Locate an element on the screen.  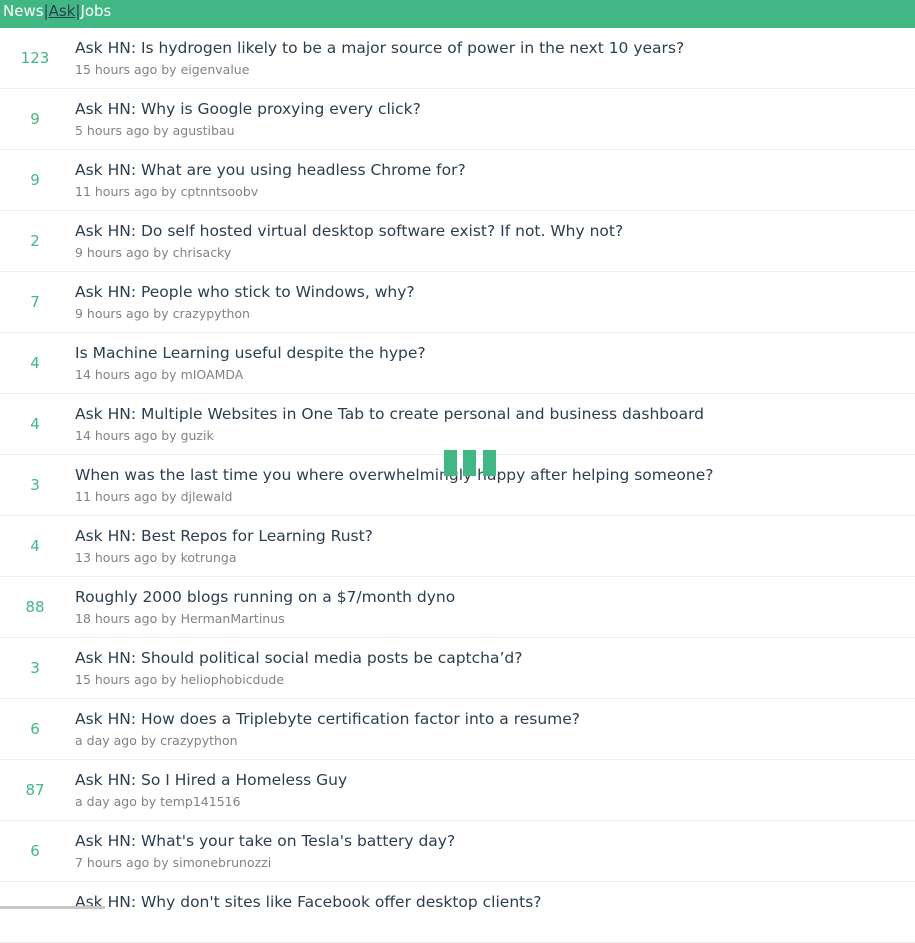
top-nav-bar: News|Ask|Jobs is located at coordinates (457, 14).